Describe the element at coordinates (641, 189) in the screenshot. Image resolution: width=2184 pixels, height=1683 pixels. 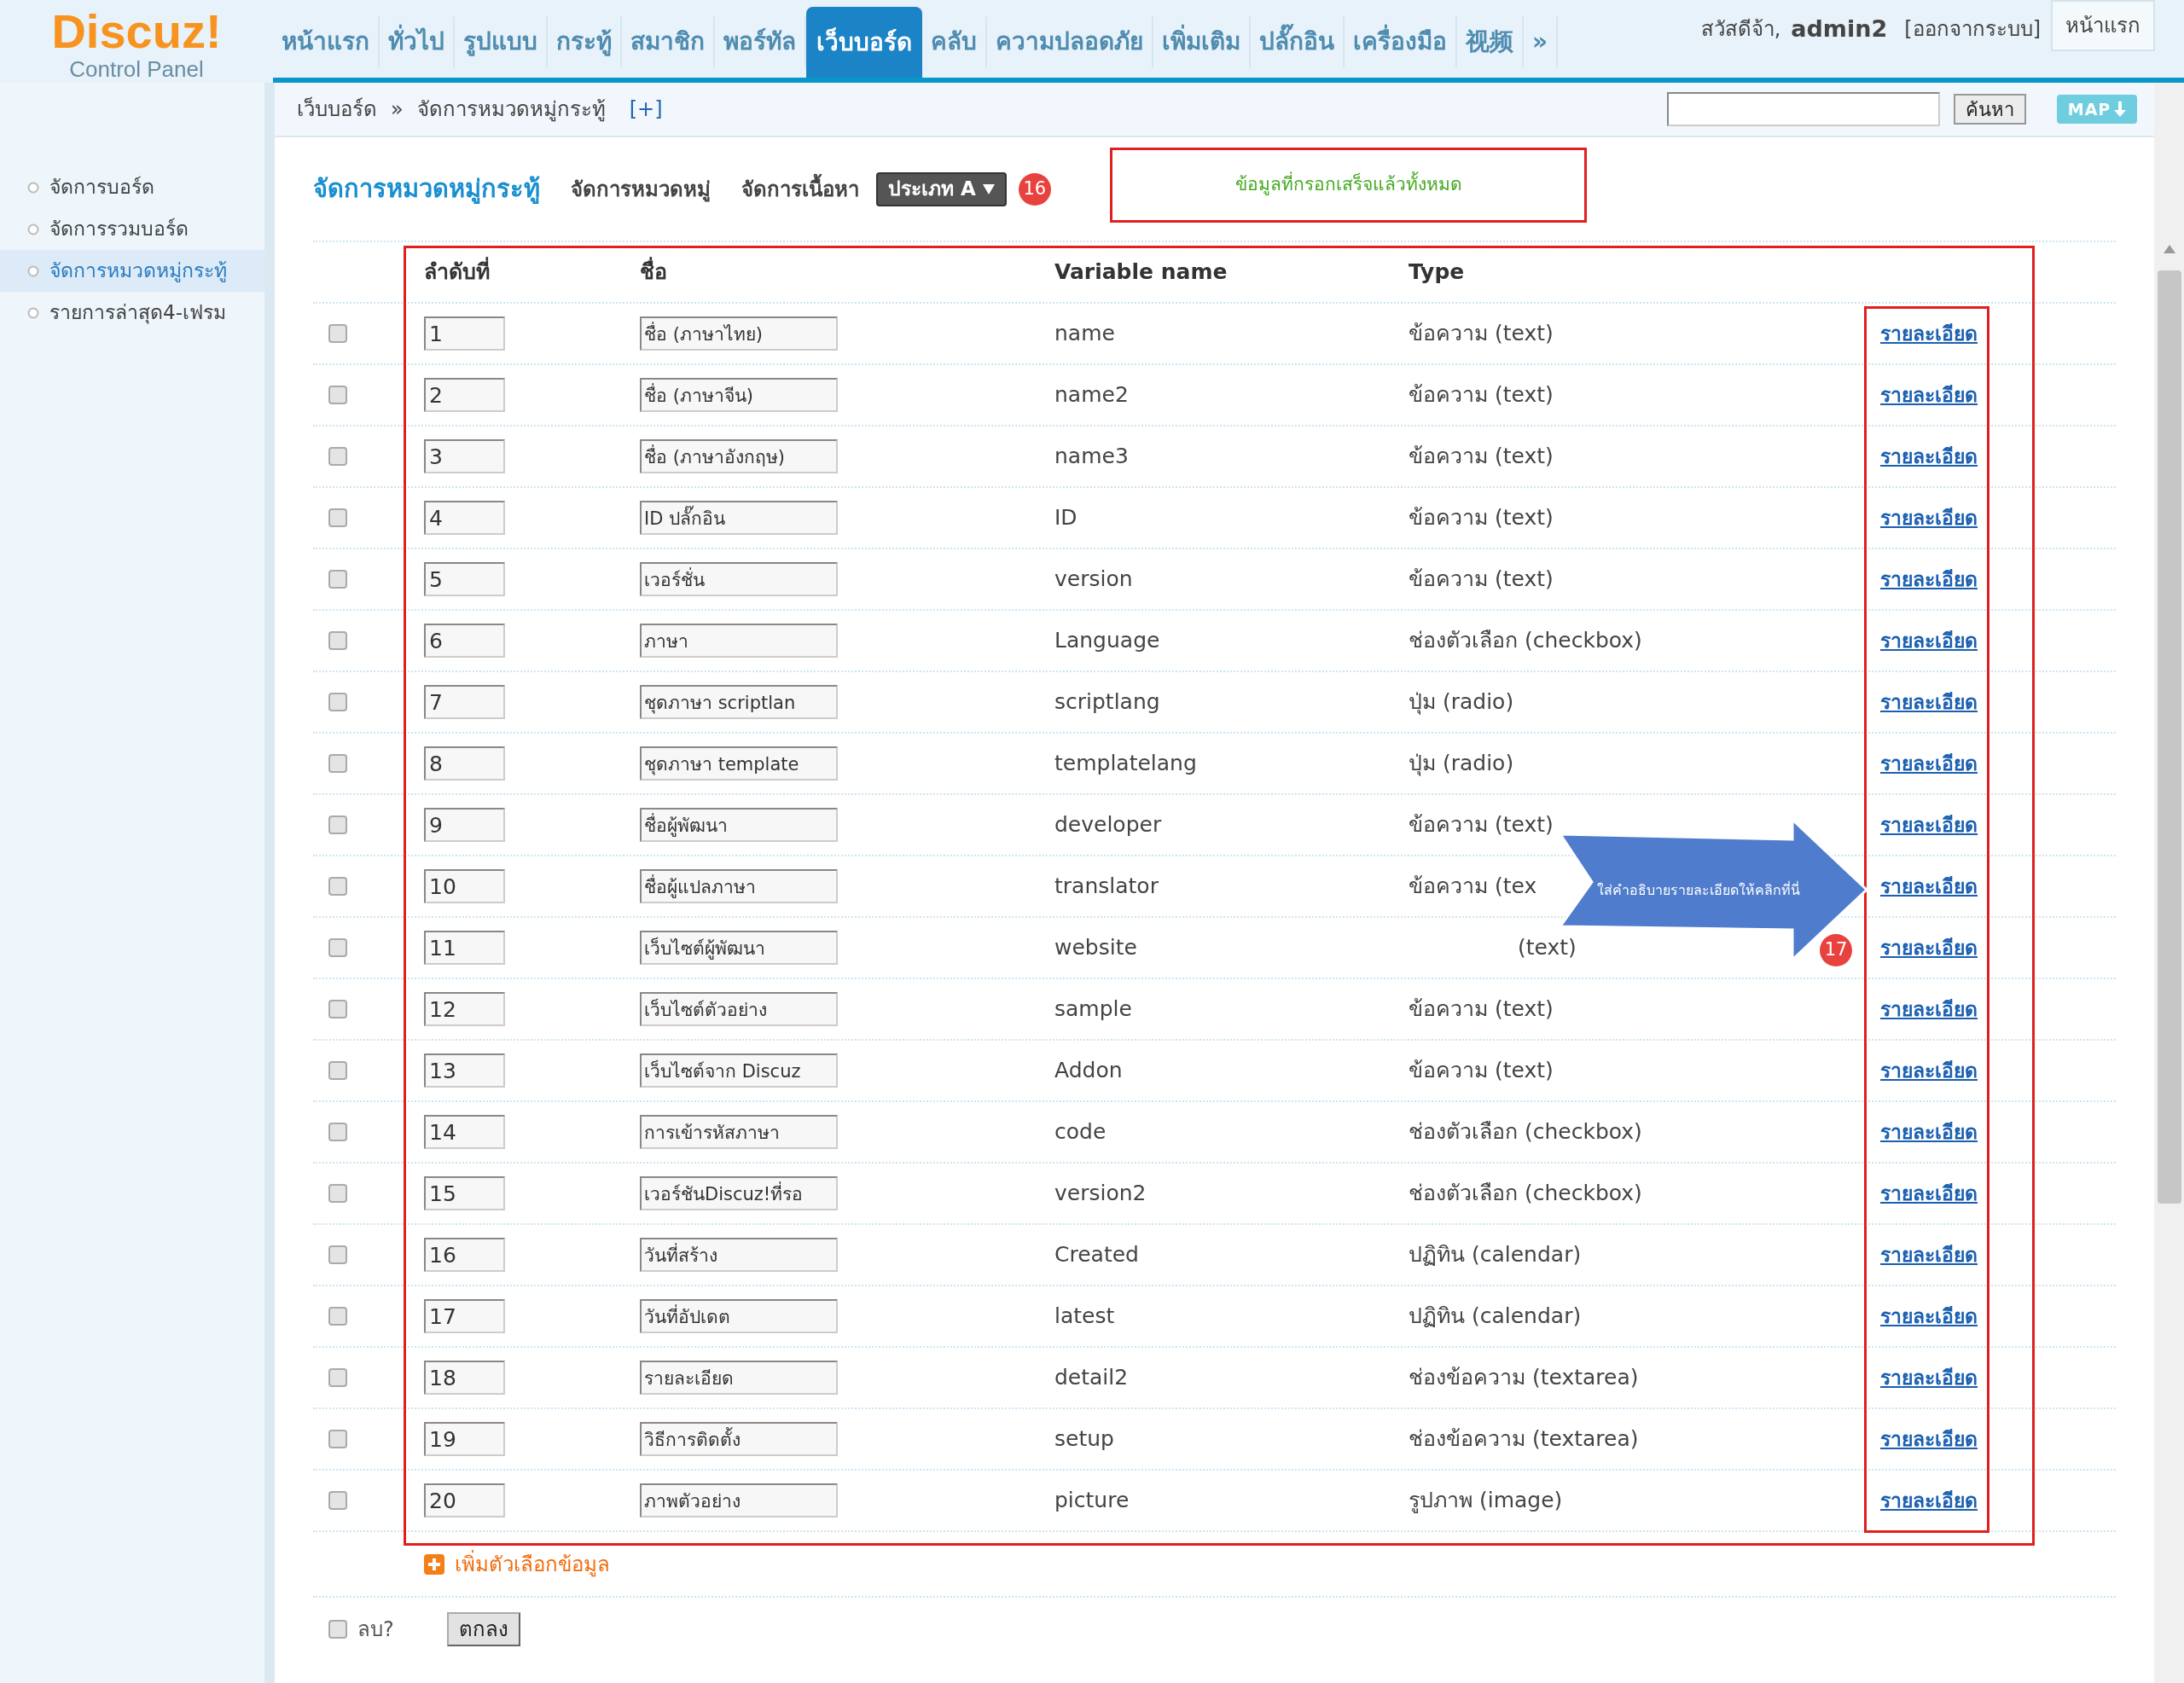
I see `page-tab: จัดการหมวดหมู่` at that location.